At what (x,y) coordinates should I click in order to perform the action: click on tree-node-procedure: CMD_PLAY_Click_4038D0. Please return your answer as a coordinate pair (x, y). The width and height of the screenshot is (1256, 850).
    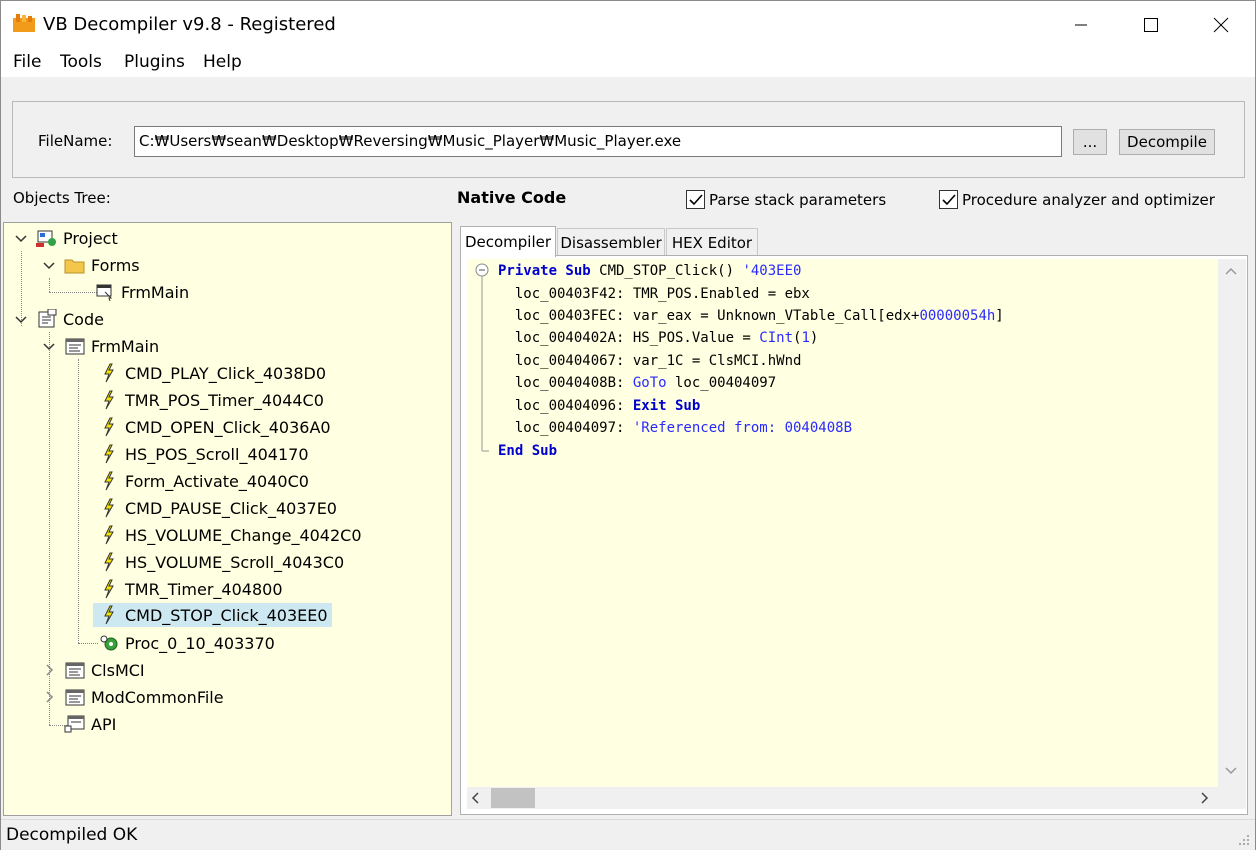
    Looking at the image, I should click on (212, 373).